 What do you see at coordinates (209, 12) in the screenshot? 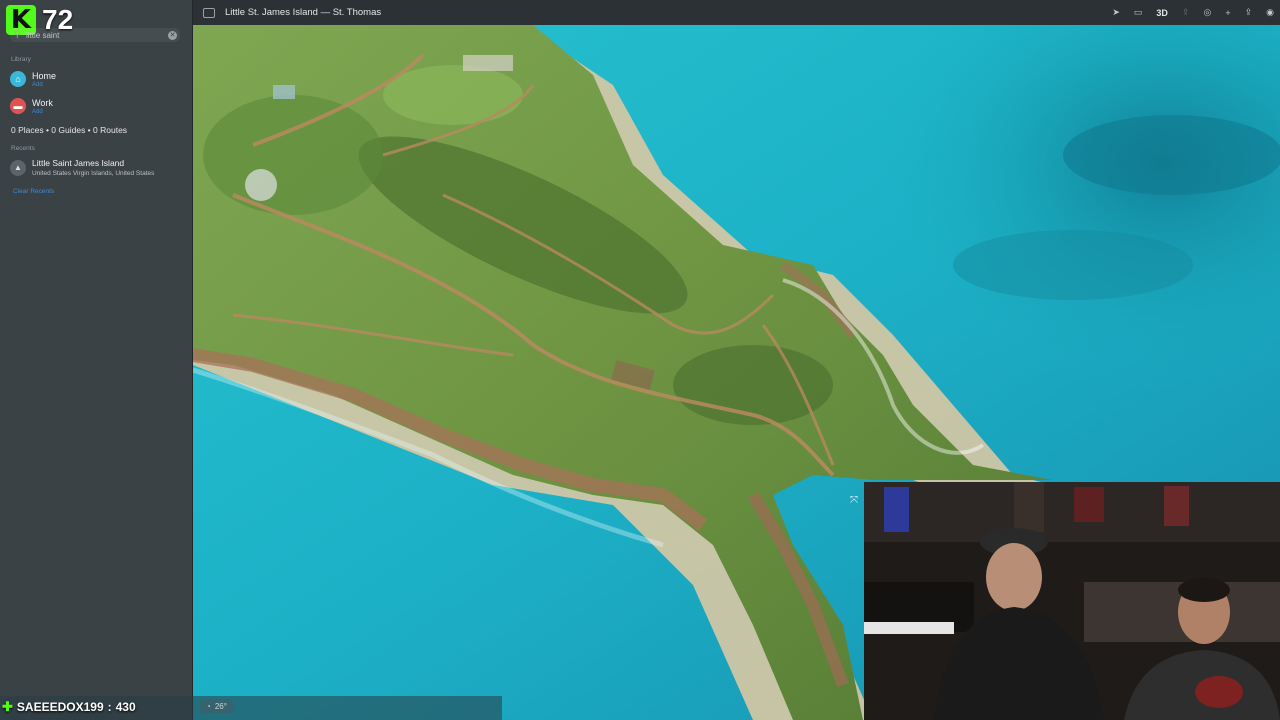
I see `sidebar-toggle-icon` at bounding box center [209, 12].